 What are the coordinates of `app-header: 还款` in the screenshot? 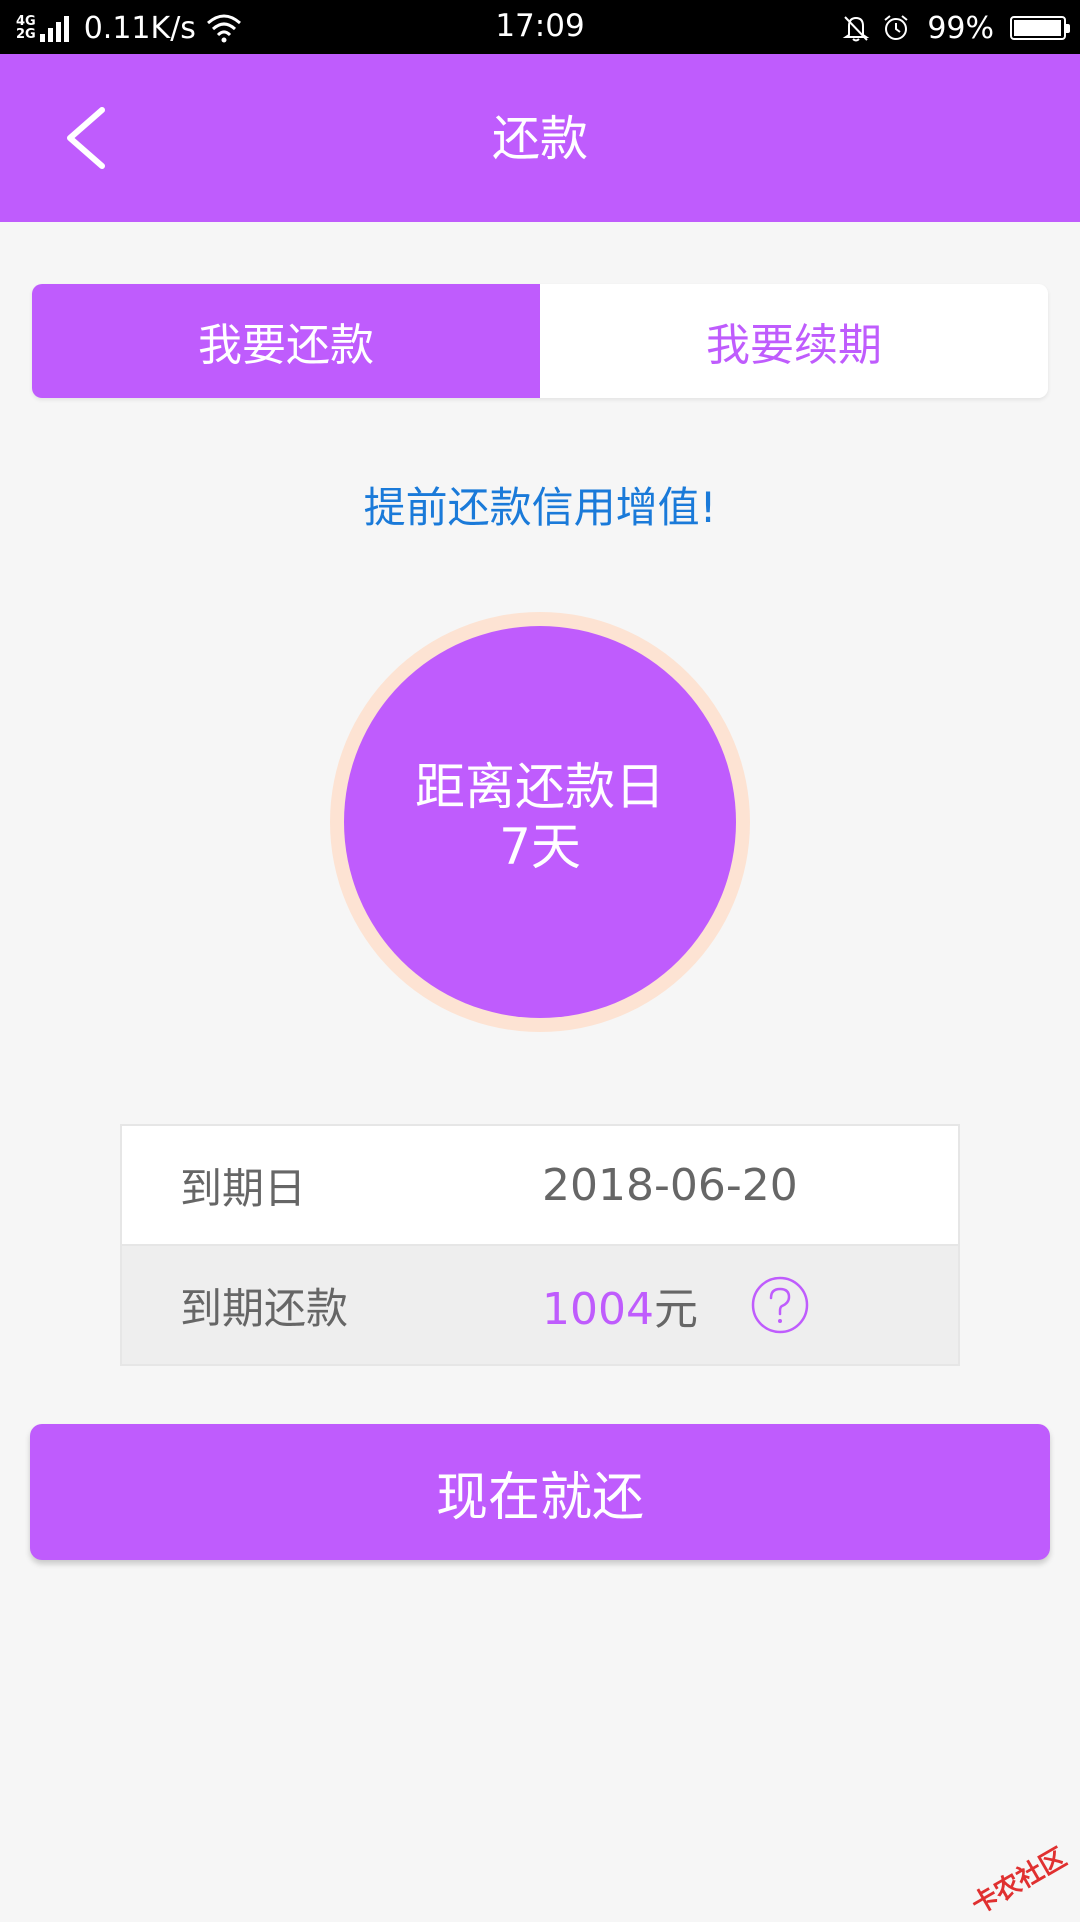 It's located at (540, 138).